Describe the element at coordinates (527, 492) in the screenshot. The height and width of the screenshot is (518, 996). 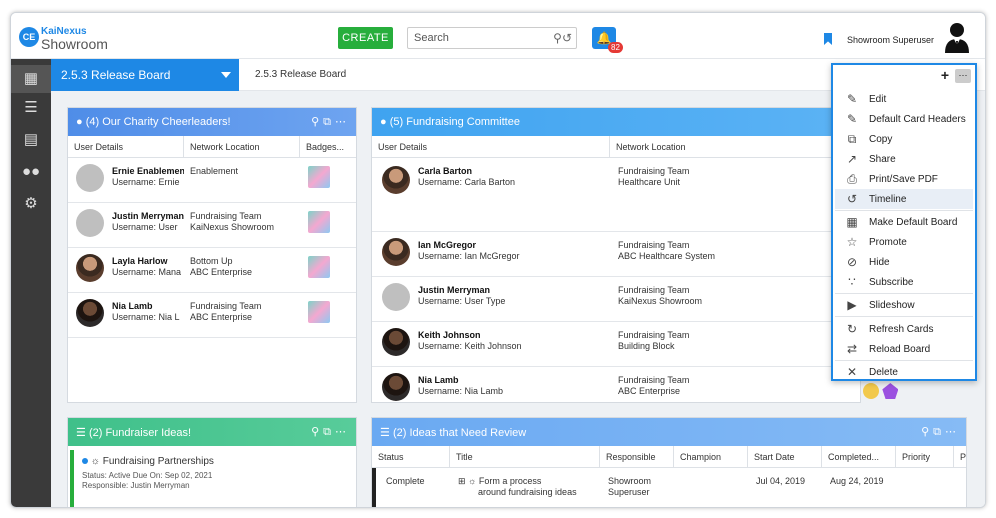
I see `title-line-2: around fundraising ideas` at that location.